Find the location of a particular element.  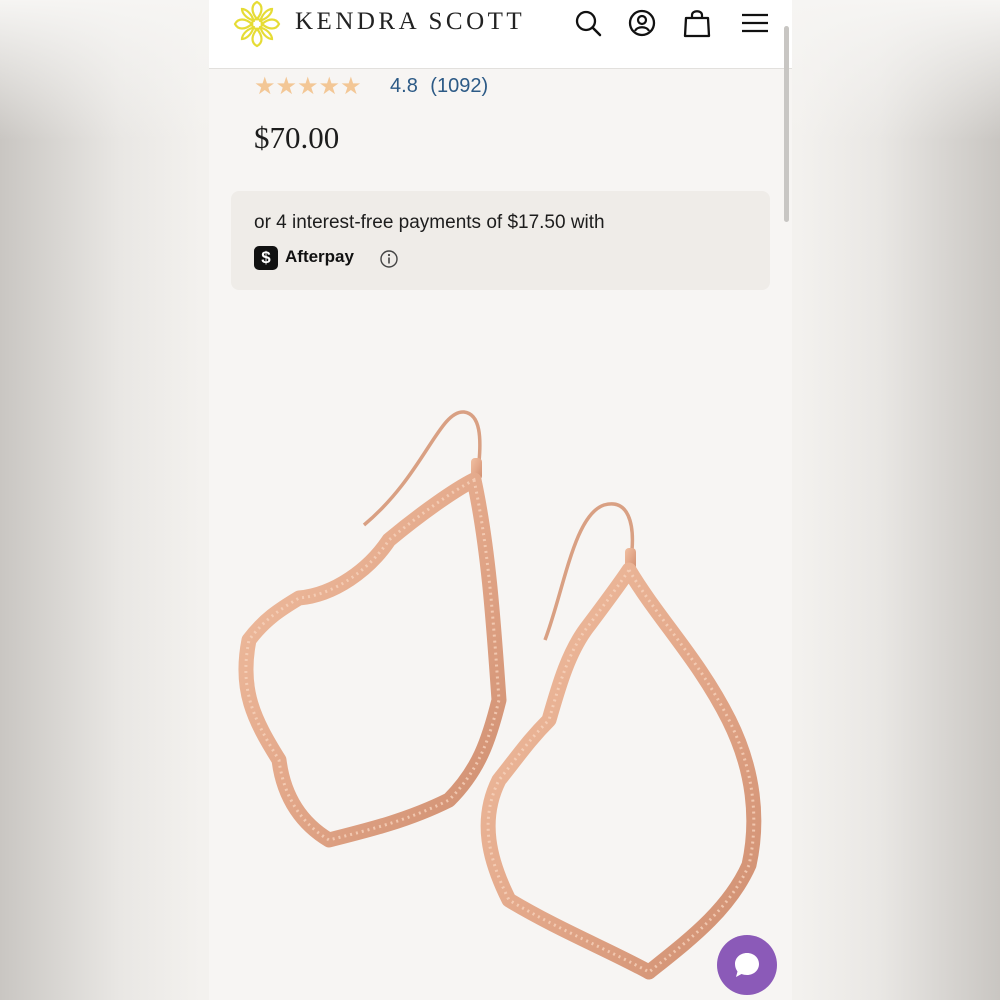

search-icon is located at coordinates (588, 23).